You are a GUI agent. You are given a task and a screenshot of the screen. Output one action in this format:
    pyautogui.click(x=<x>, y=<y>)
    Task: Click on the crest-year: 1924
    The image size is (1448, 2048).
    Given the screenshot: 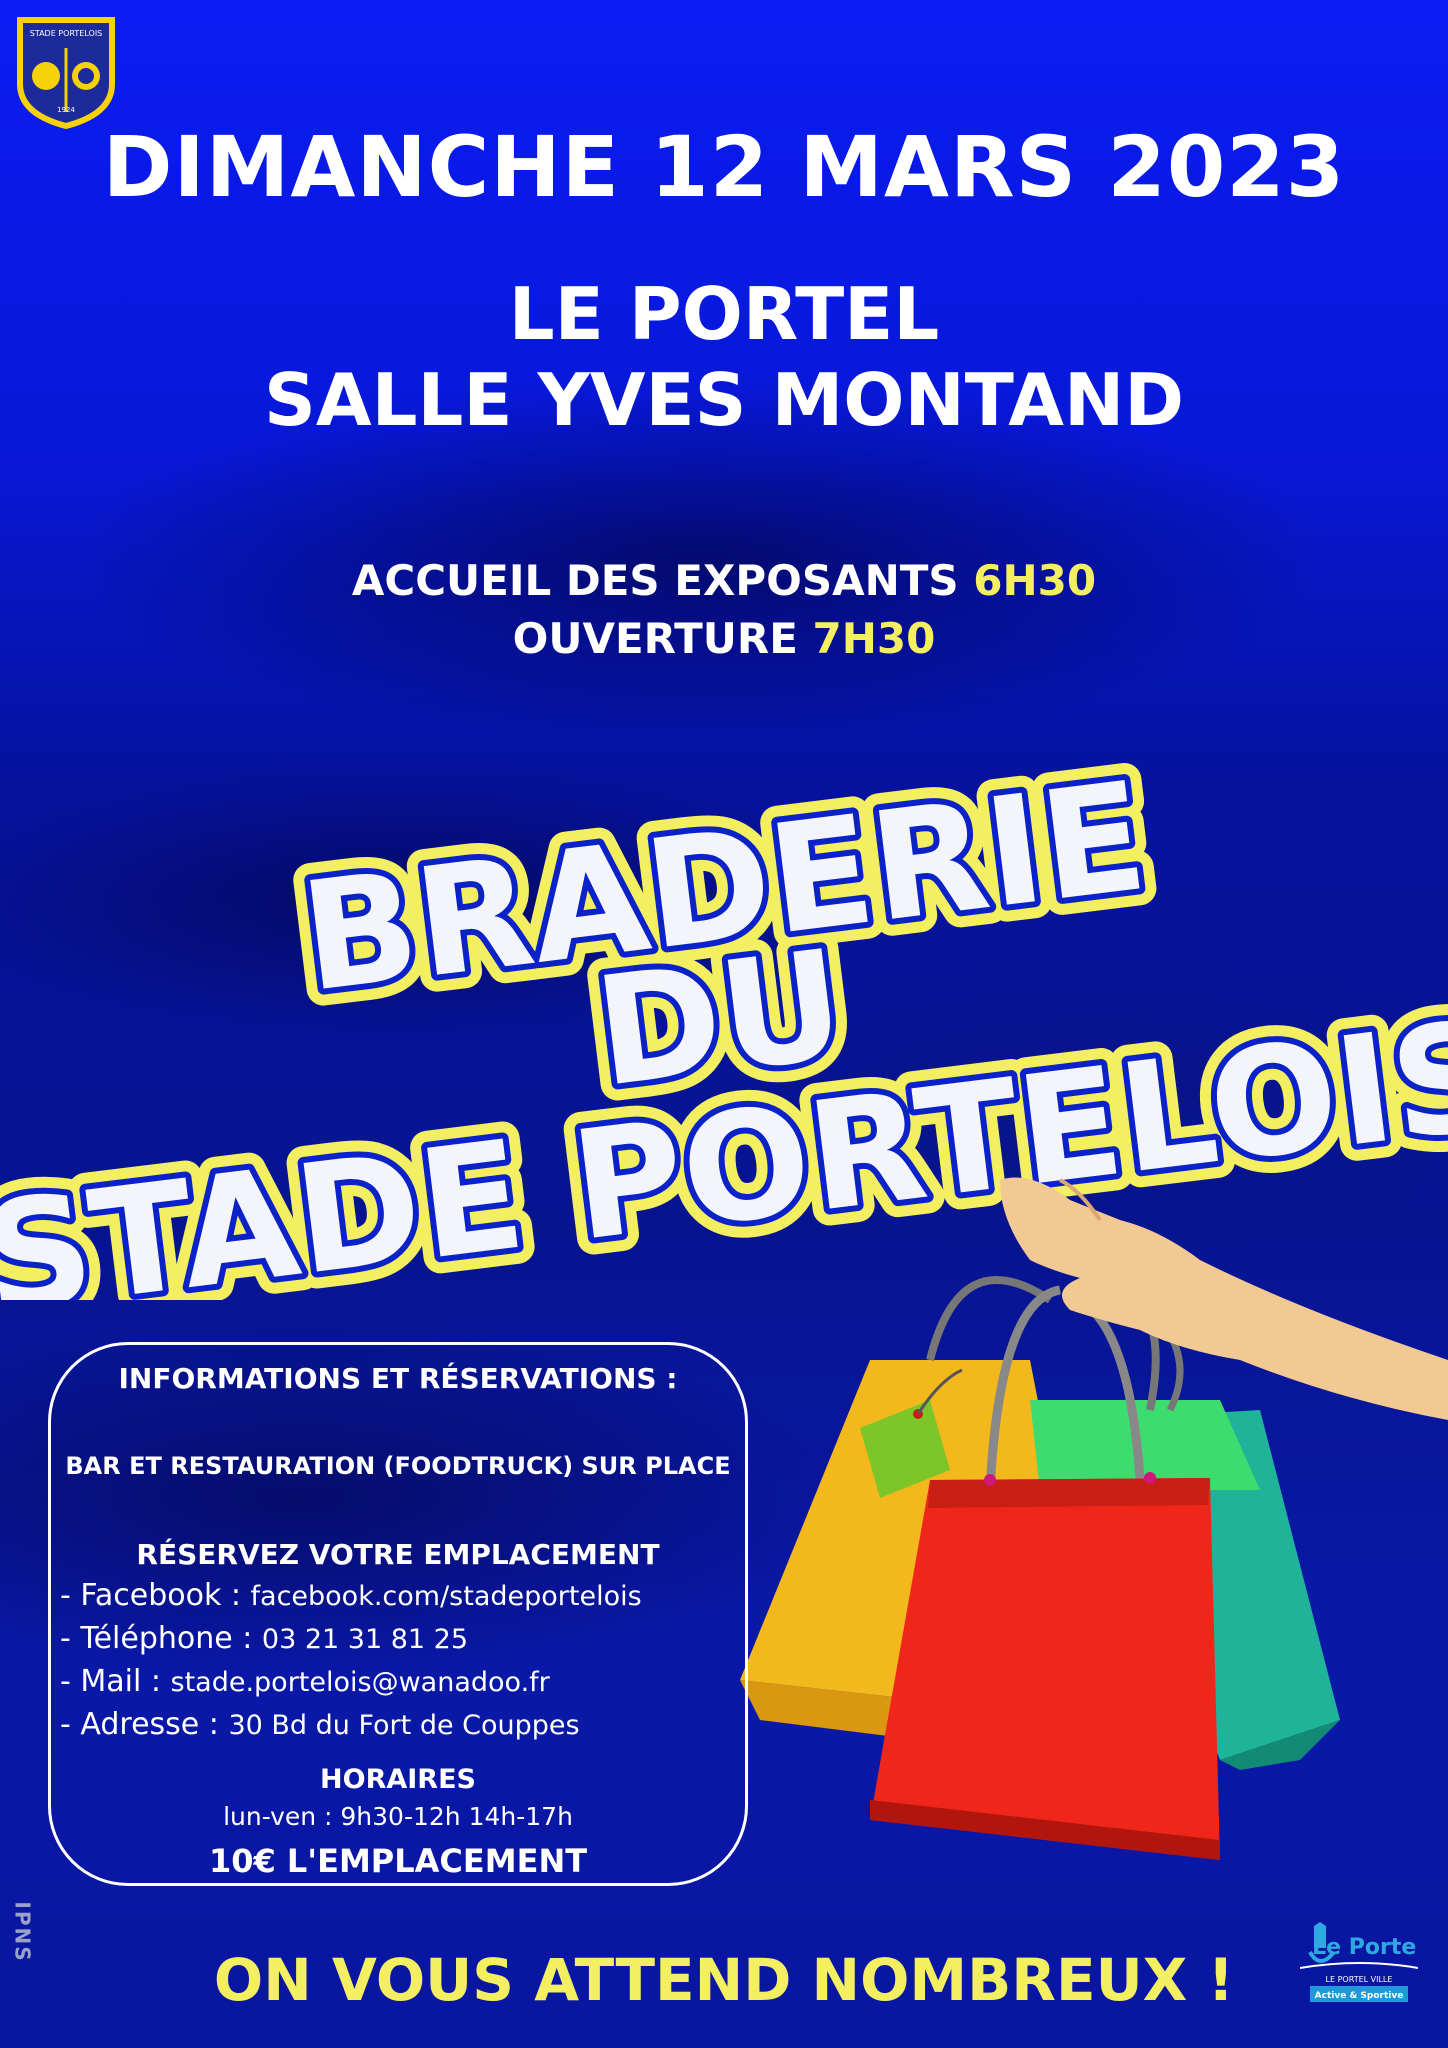 What is the action you would take?
    pyautogui.click(x=66, y=110)
    